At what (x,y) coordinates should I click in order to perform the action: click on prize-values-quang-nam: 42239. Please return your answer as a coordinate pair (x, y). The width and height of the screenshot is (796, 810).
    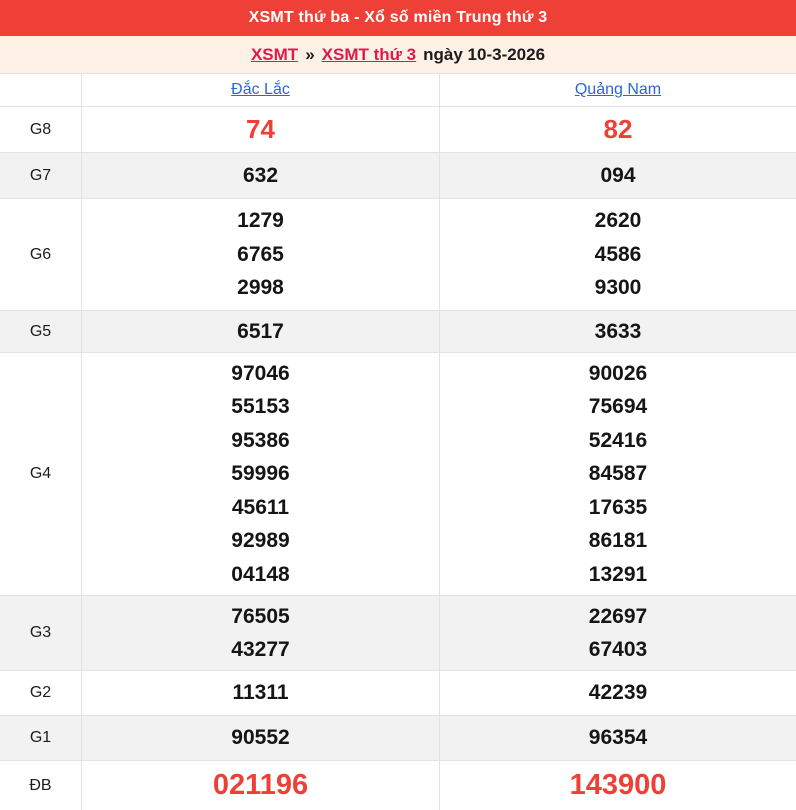
    Looking at the image, I should click on (618, 693).